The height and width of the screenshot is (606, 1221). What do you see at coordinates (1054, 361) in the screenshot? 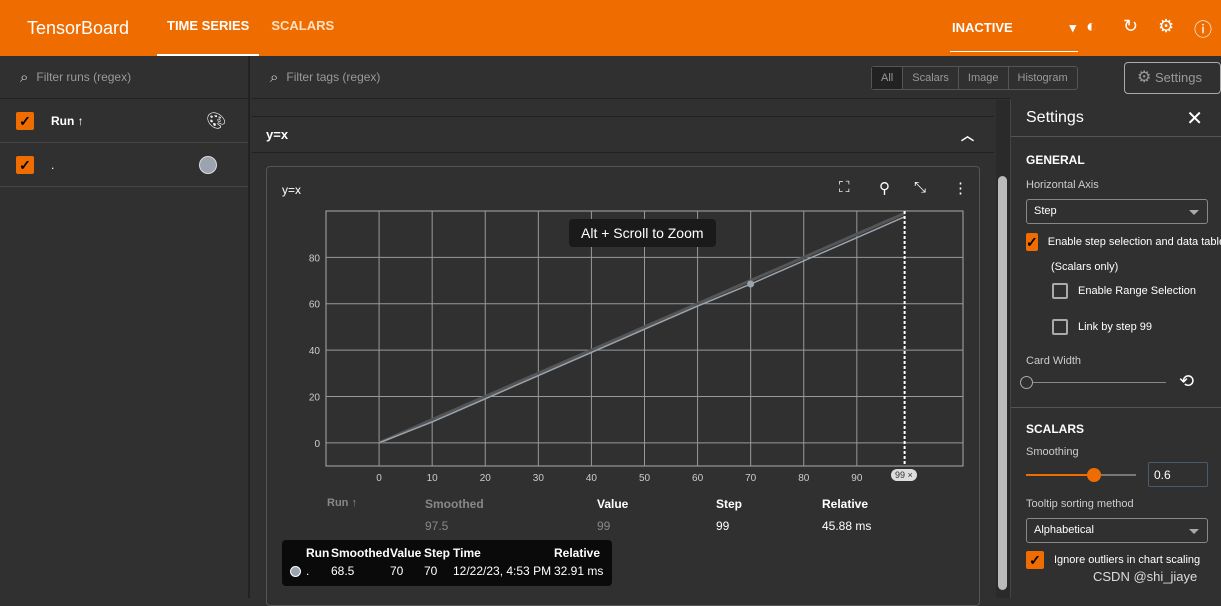
I see `card-width-label: Card Width` at bounding box center [1054, 361].